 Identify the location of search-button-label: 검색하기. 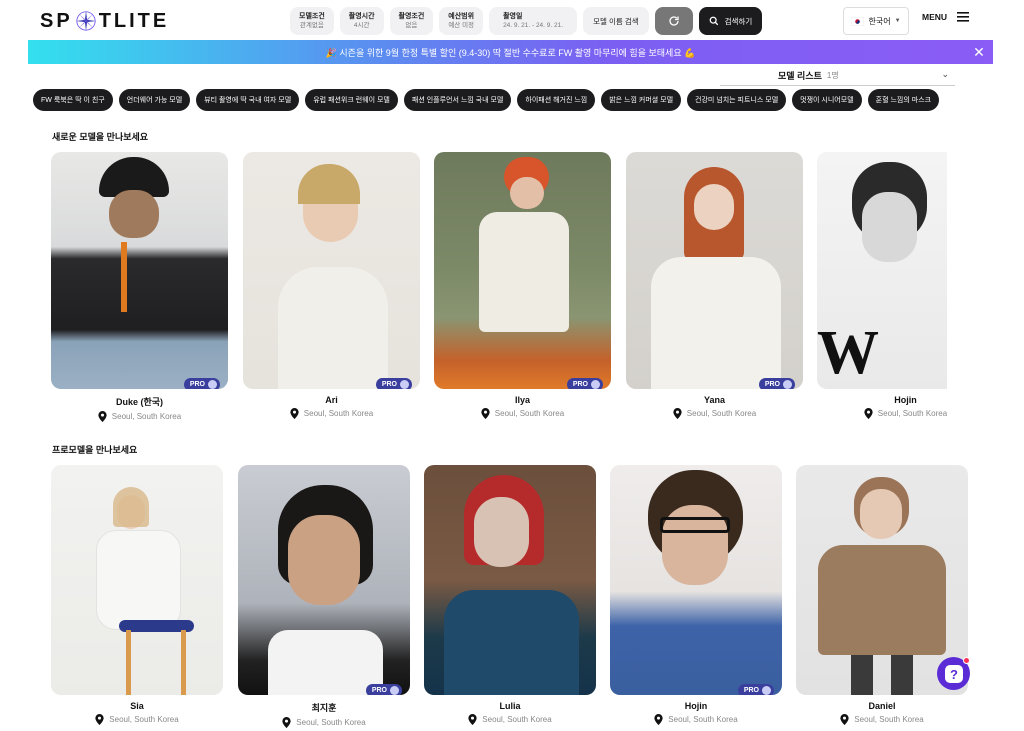
(738, 21).